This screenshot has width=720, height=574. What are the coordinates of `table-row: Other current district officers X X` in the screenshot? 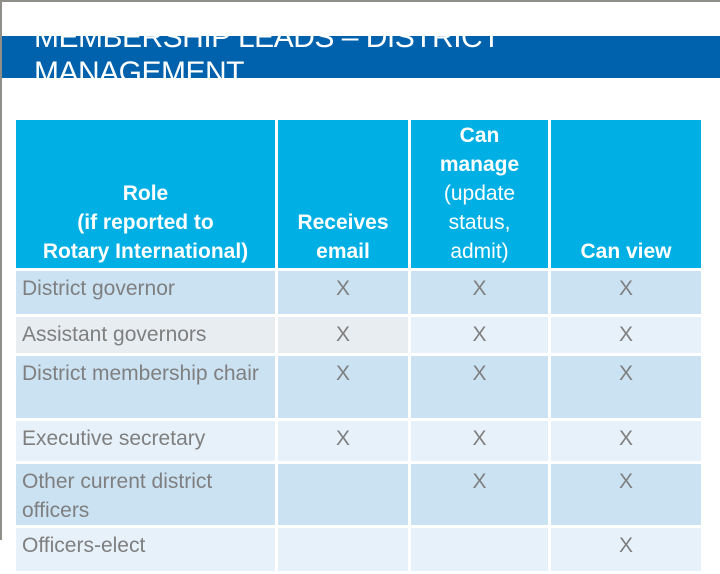 It's located at (358, 494).